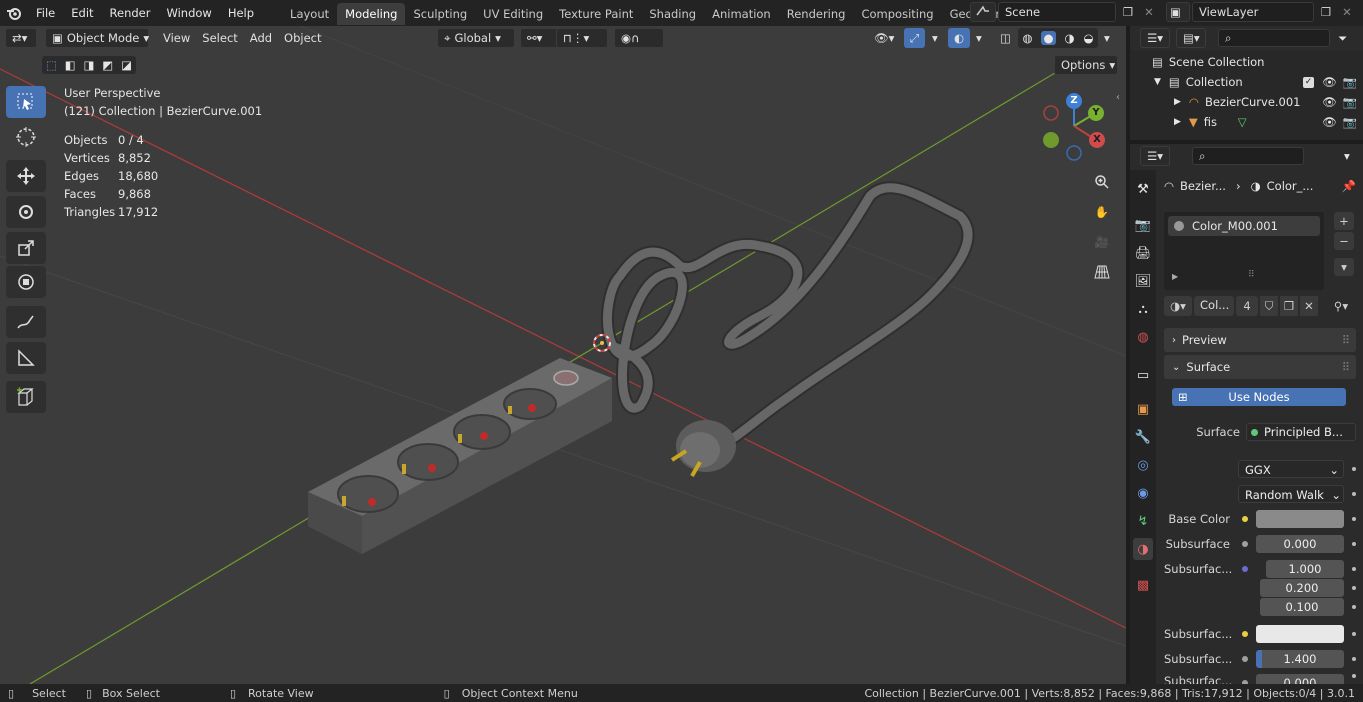 The height and width of the screenshot is (702, 1363). I want to click on output-tab-icon: 🖨, so click(1143, 253).